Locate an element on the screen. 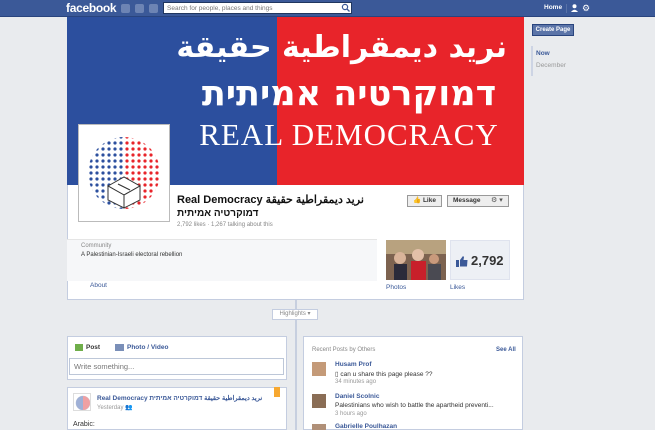 The image size is (655, 430). highlight-star-icon is located at coordinates (277, 392).